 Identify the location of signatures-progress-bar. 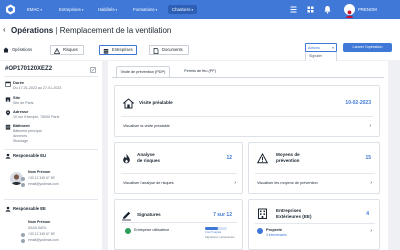
(216, 228).